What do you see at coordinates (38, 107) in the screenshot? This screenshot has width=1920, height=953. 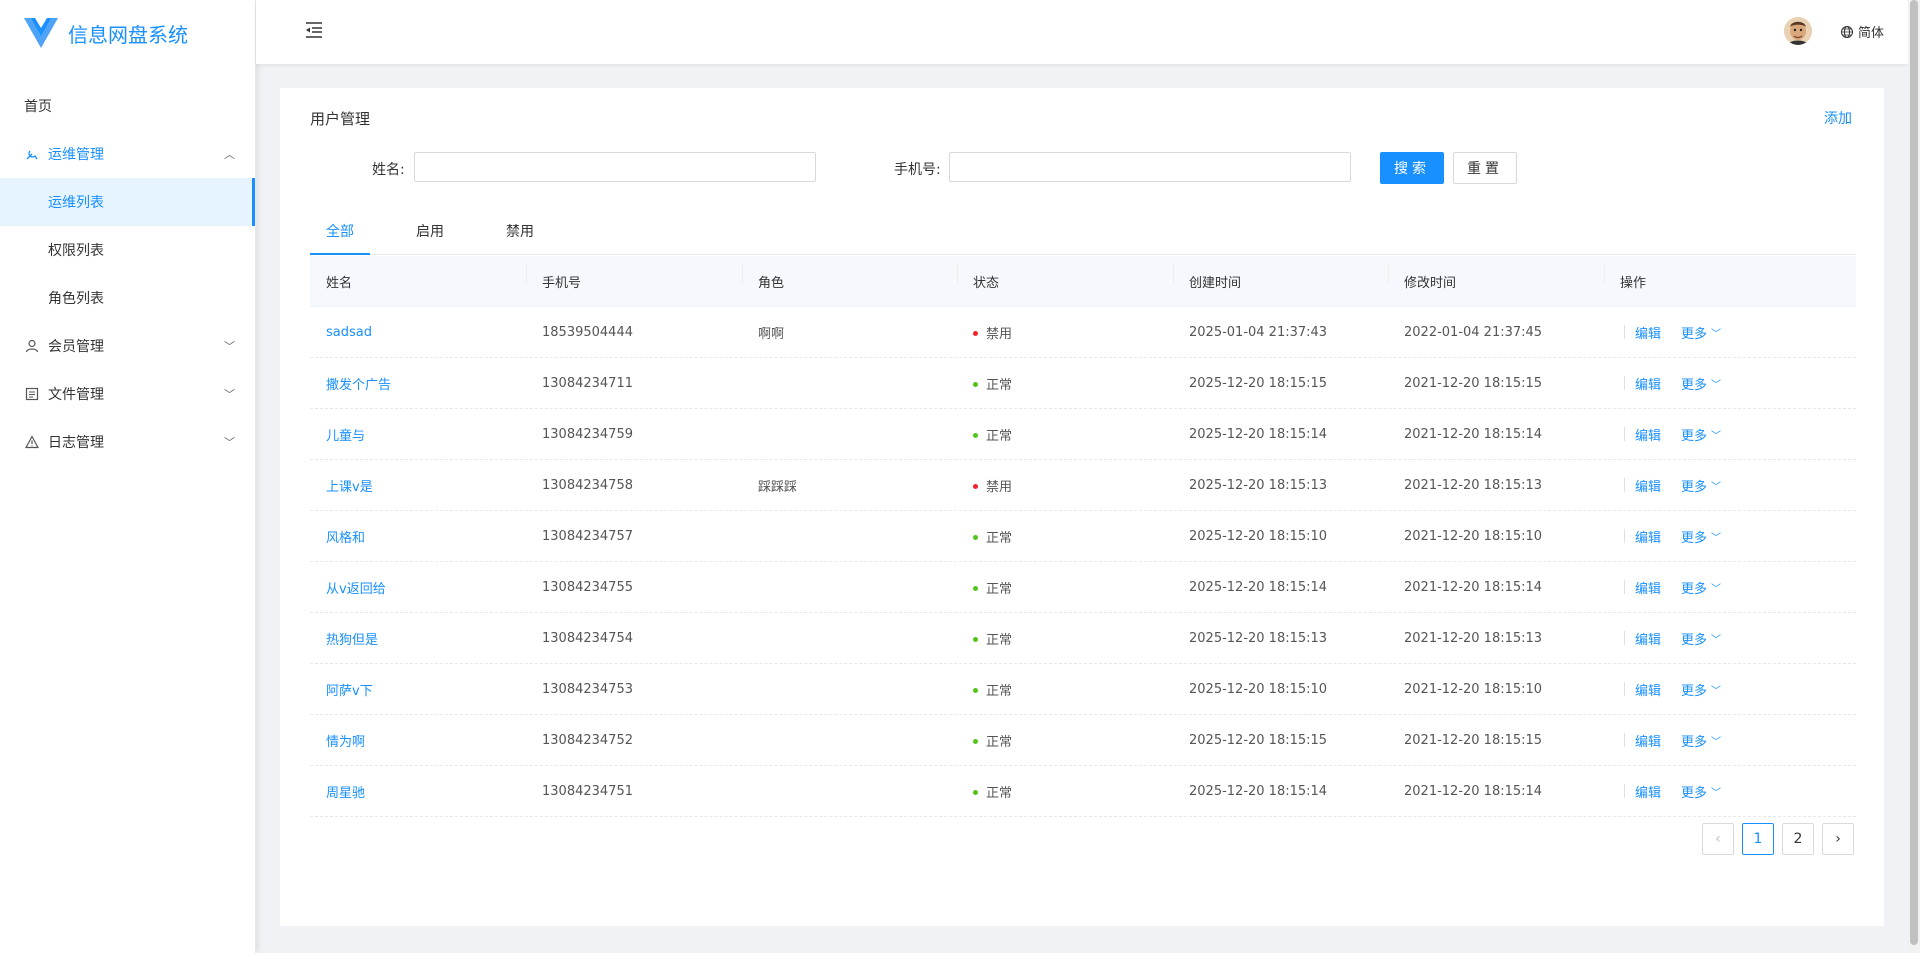 I see `sidebar-item-label: 首页` at bounding box center [38, 107].